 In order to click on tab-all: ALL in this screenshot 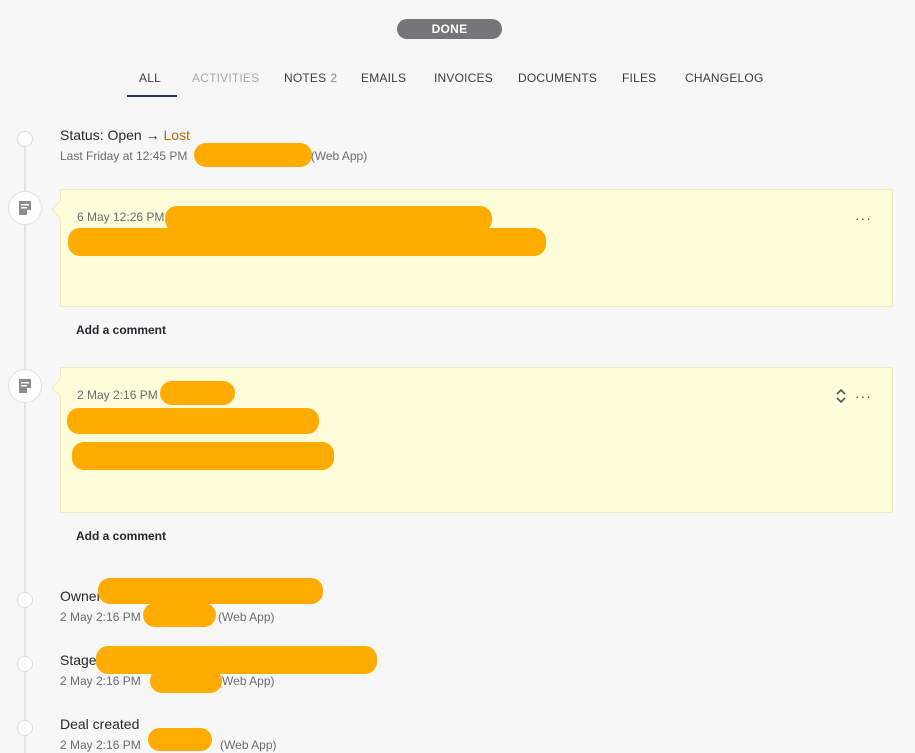, I will do `click(150, 78)`.